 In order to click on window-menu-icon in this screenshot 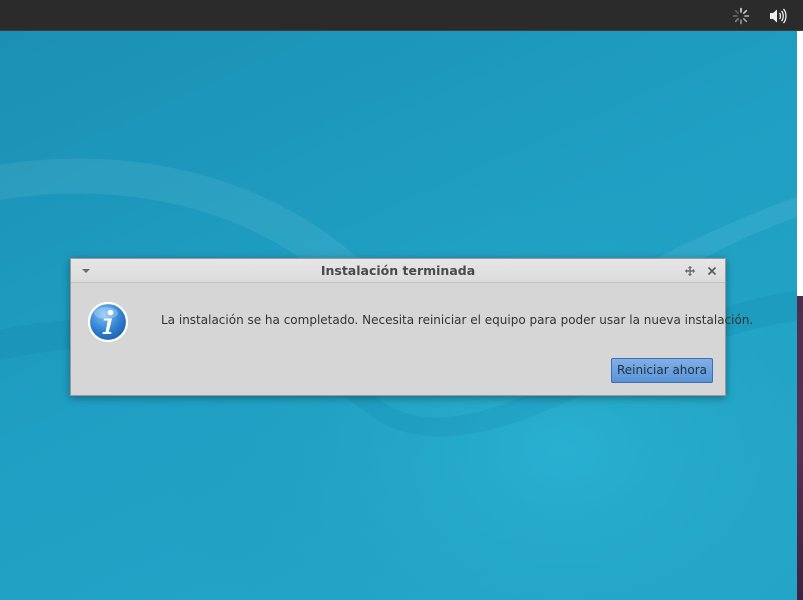, I will do `click(86, 271)`.